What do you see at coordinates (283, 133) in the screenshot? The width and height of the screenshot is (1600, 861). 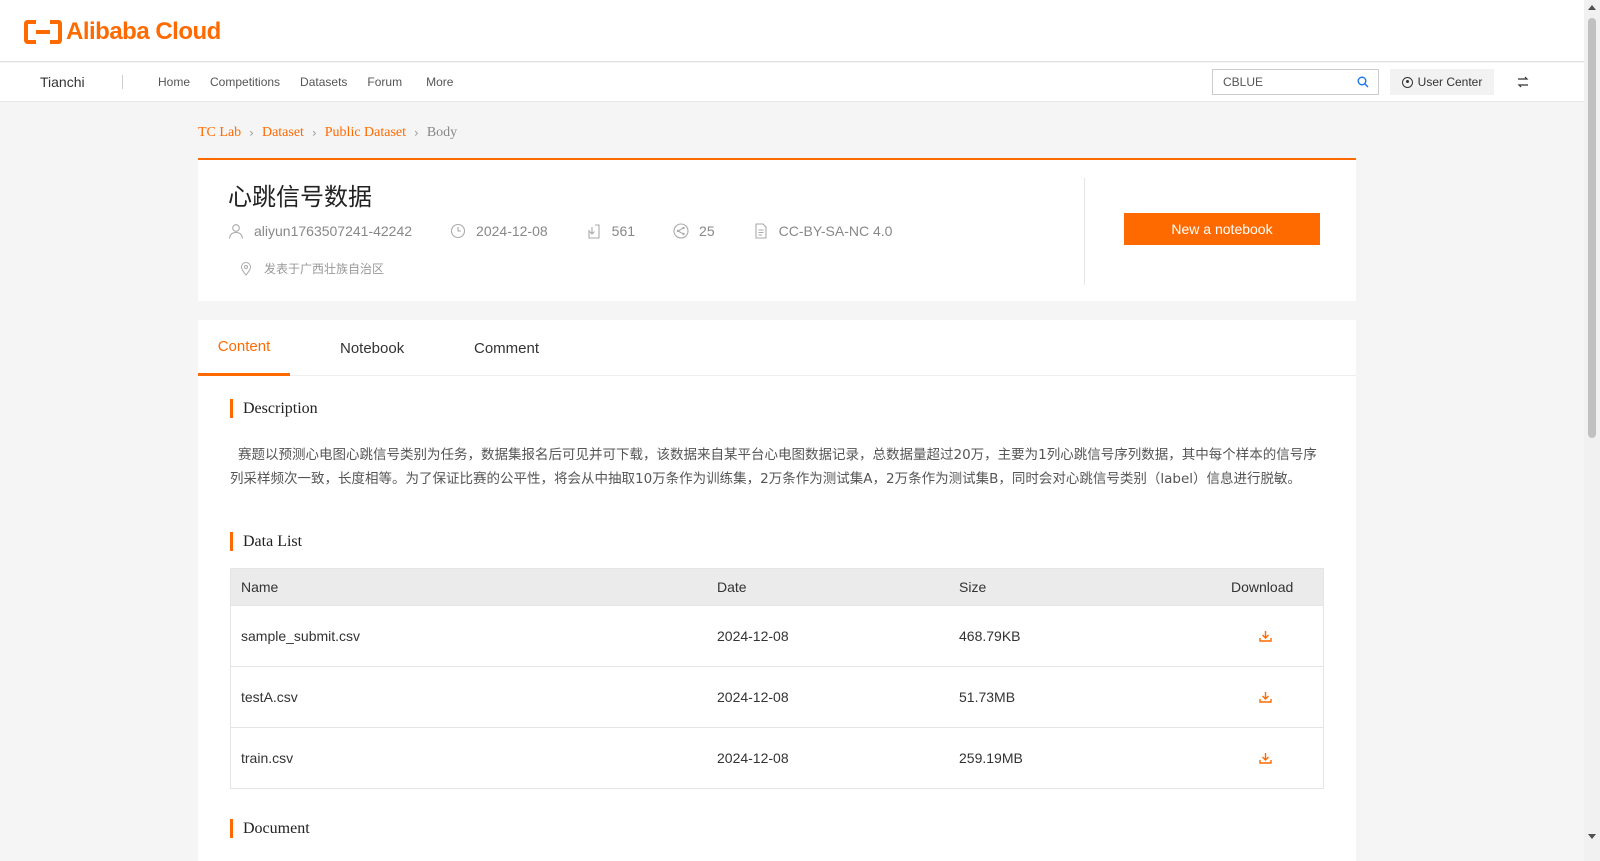 I see `breadcrumb-dataset: Dataset` at bounding box center [283, 133].